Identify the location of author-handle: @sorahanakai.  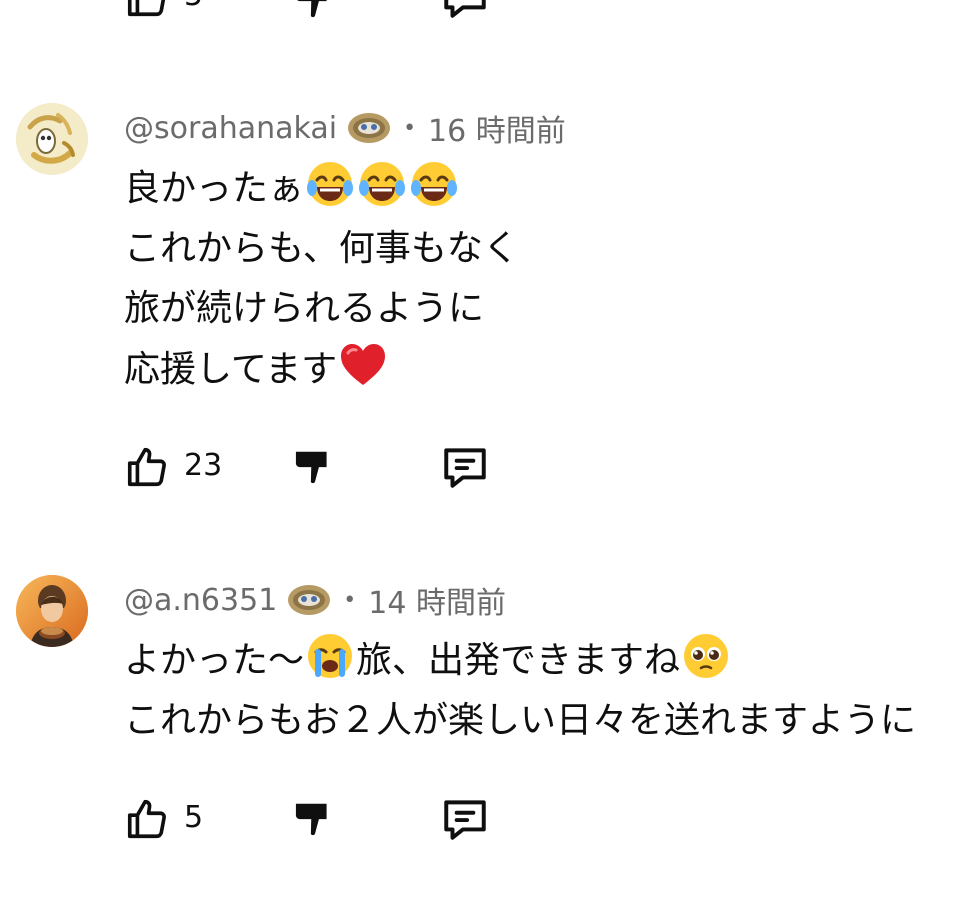
(230, 128).